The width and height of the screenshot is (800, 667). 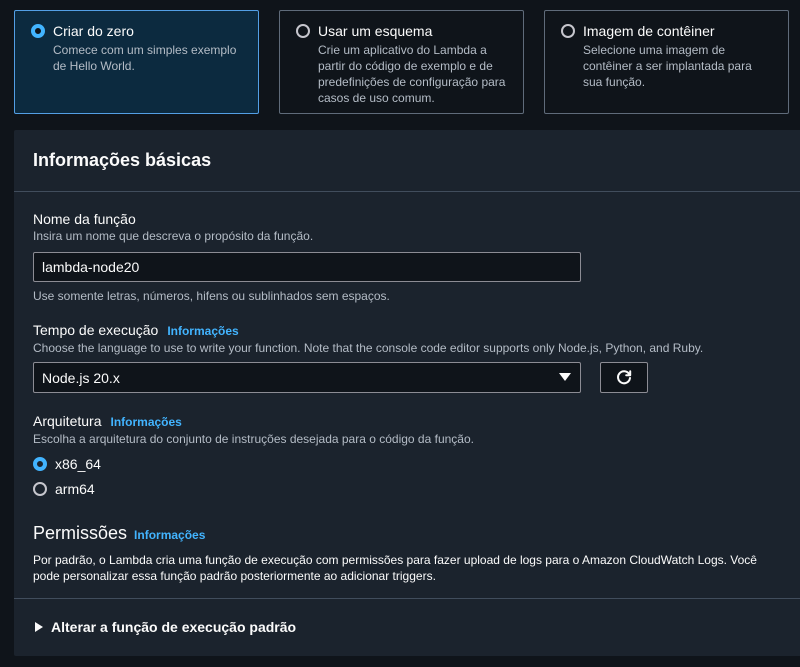 What do you see at coordinates (174, 627) in the screenshot?
I see `expander-label: Alterar a função de execução padrão` at bounding box center [174, 627].